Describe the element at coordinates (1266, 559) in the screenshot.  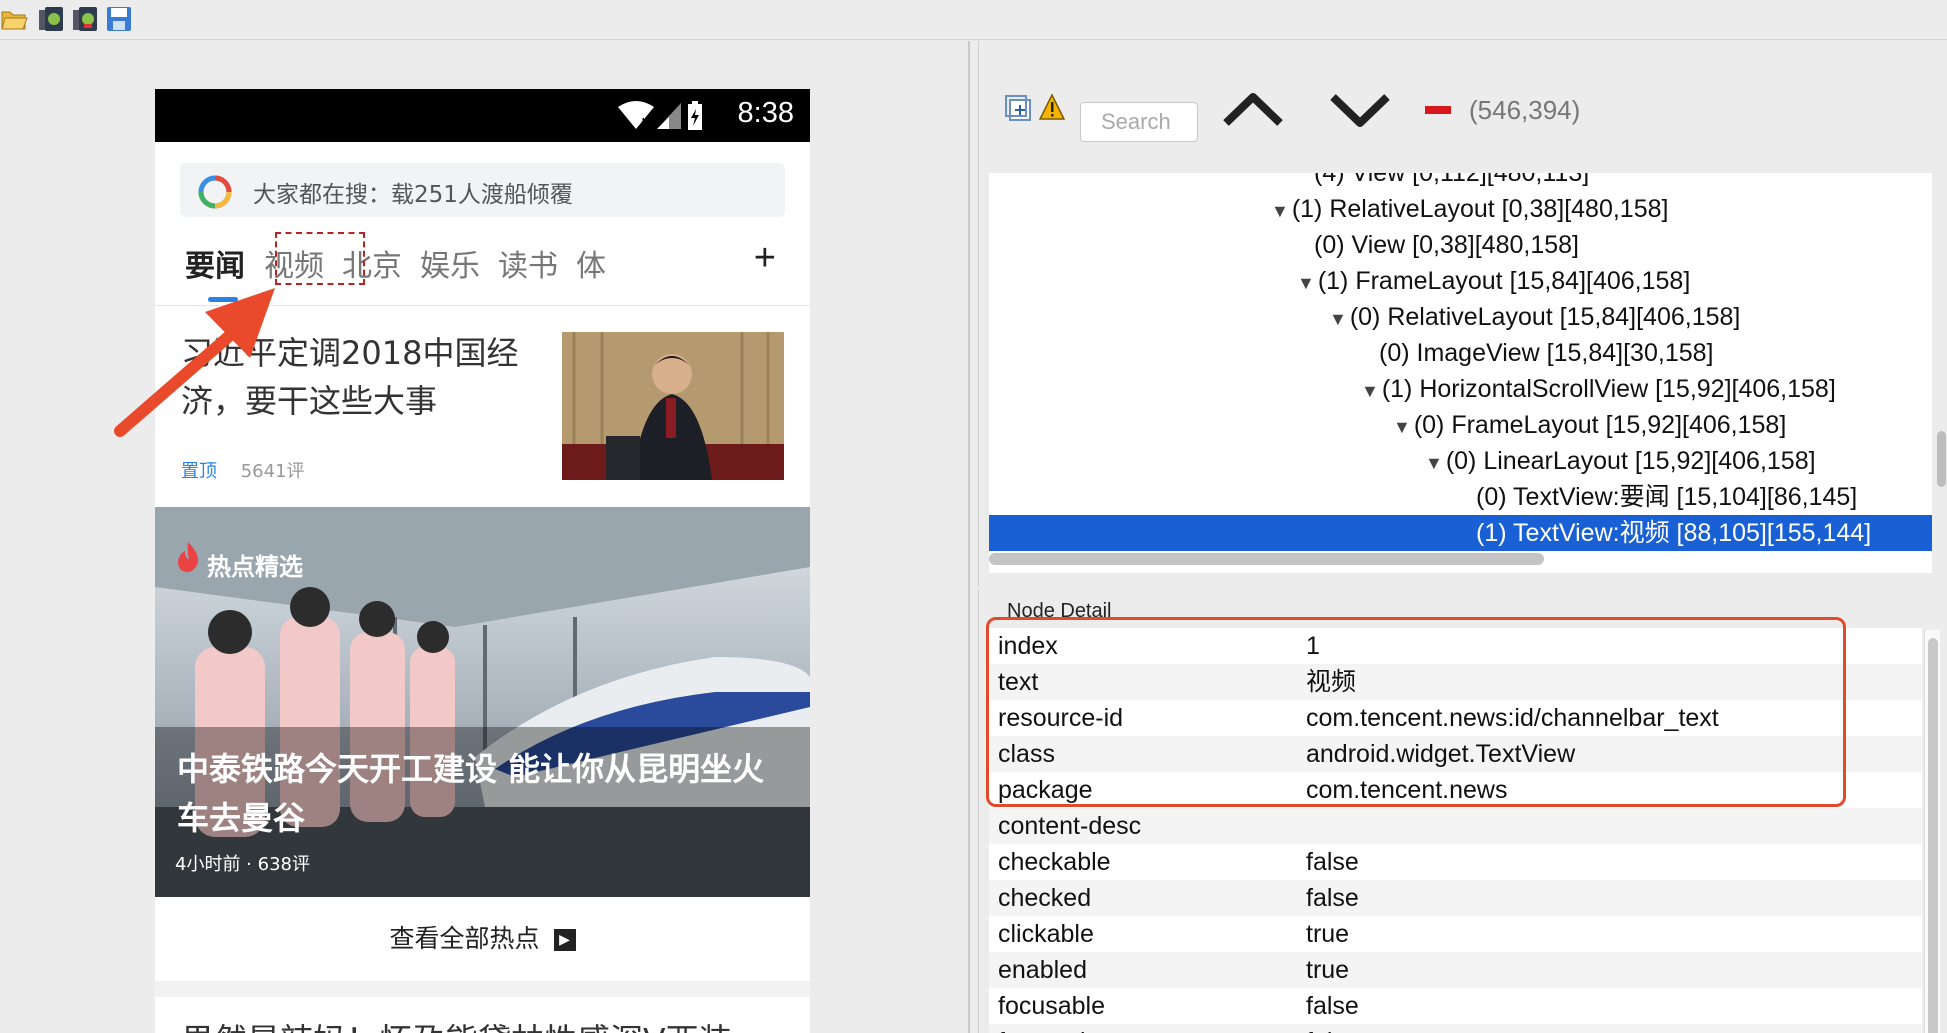
I see `tree-horizontal-scrollbar` at that location.